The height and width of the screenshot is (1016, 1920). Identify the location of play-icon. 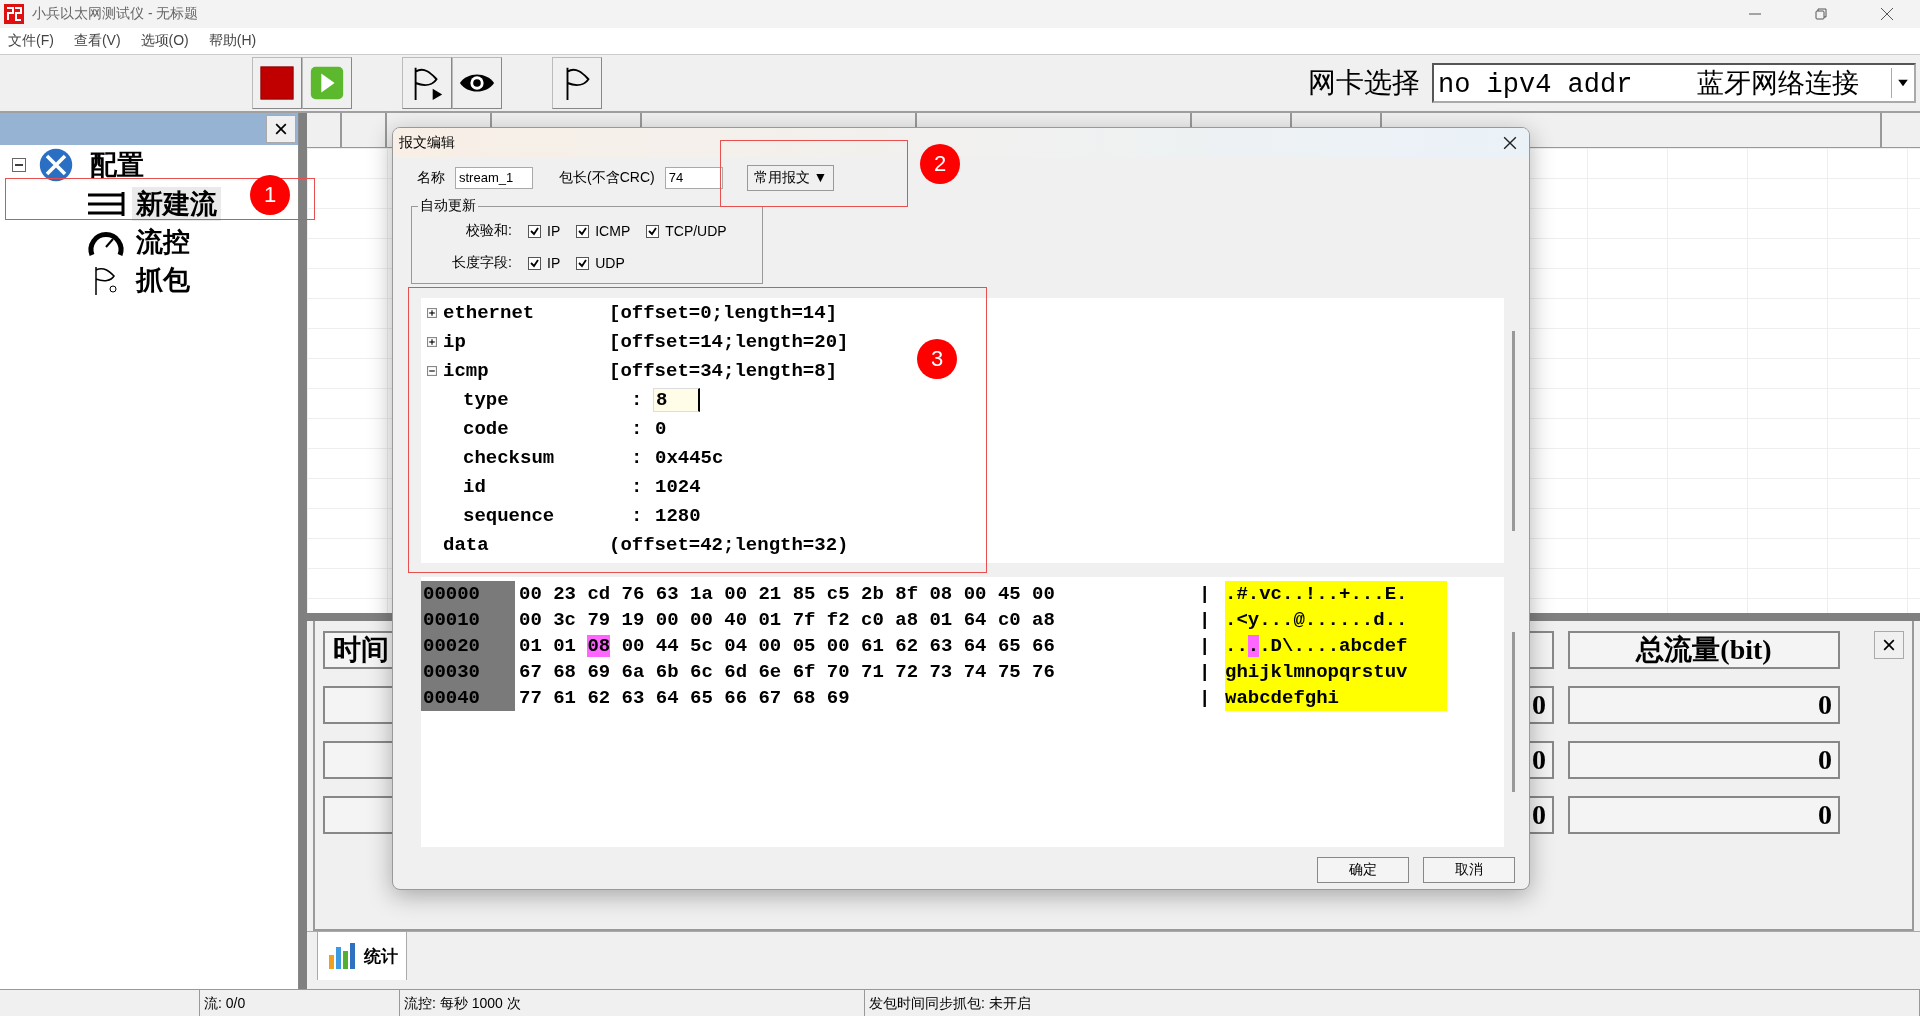
(327, 83).